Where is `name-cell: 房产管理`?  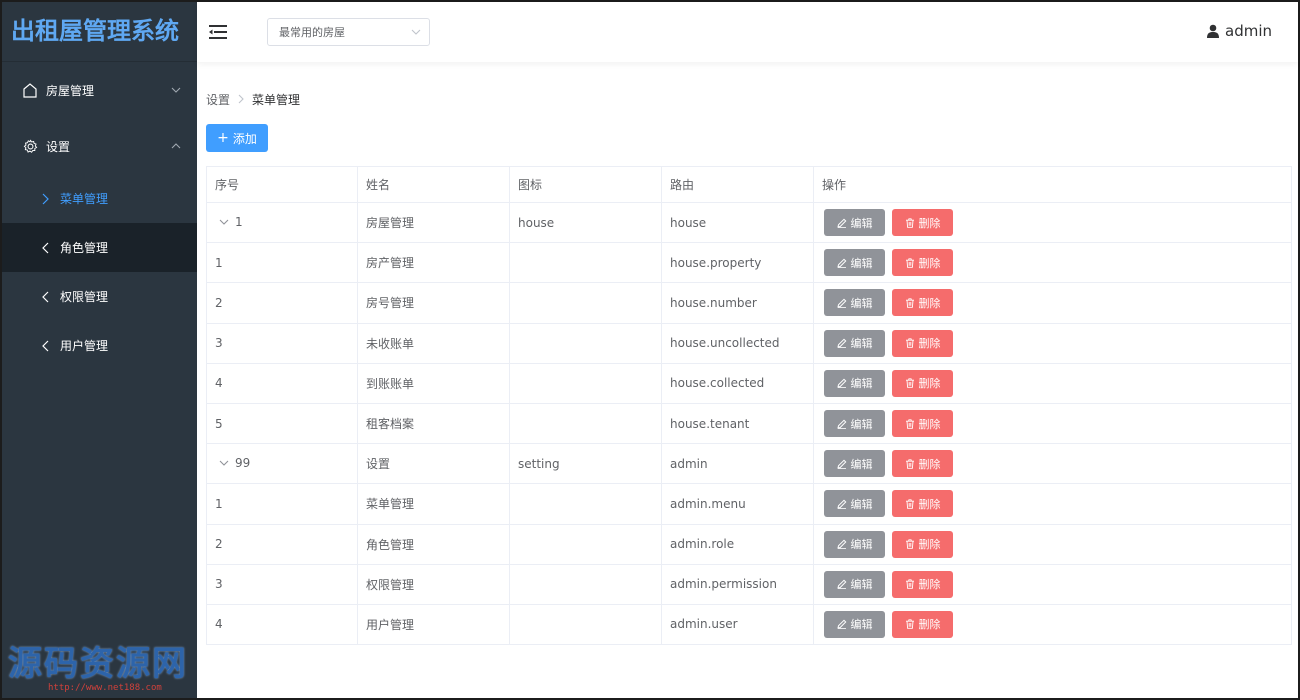 name-cell: 房产管理 is located at coordinates (433, 263).